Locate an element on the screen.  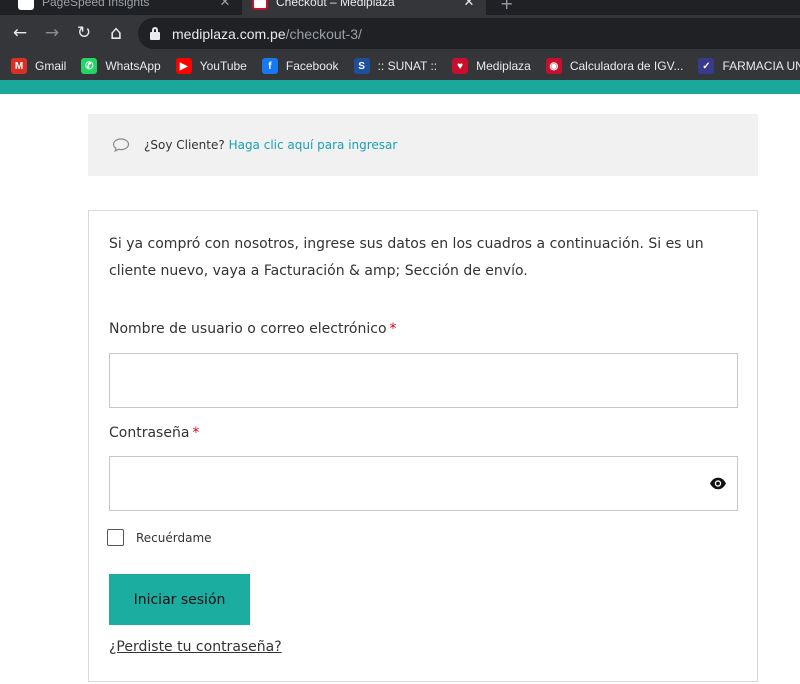
back-button: ← is located at coordinates (20, 33).